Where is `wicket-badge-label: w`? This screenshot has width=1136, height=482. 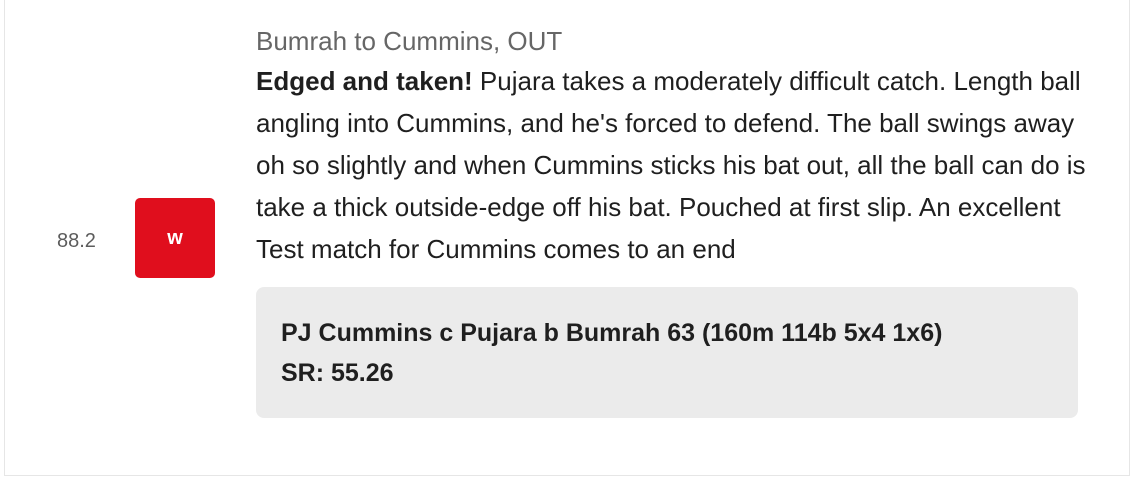
wicket-badge-label: w is located at coordinates (175, 238).